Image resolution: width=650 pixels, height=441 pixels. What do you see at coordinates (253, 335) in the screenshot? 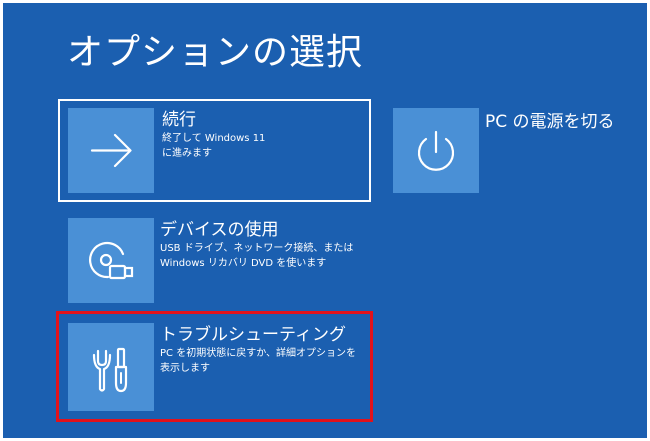
I see `troubleshoot-title: トラブルシューティング` at bounding box center [253, 335].